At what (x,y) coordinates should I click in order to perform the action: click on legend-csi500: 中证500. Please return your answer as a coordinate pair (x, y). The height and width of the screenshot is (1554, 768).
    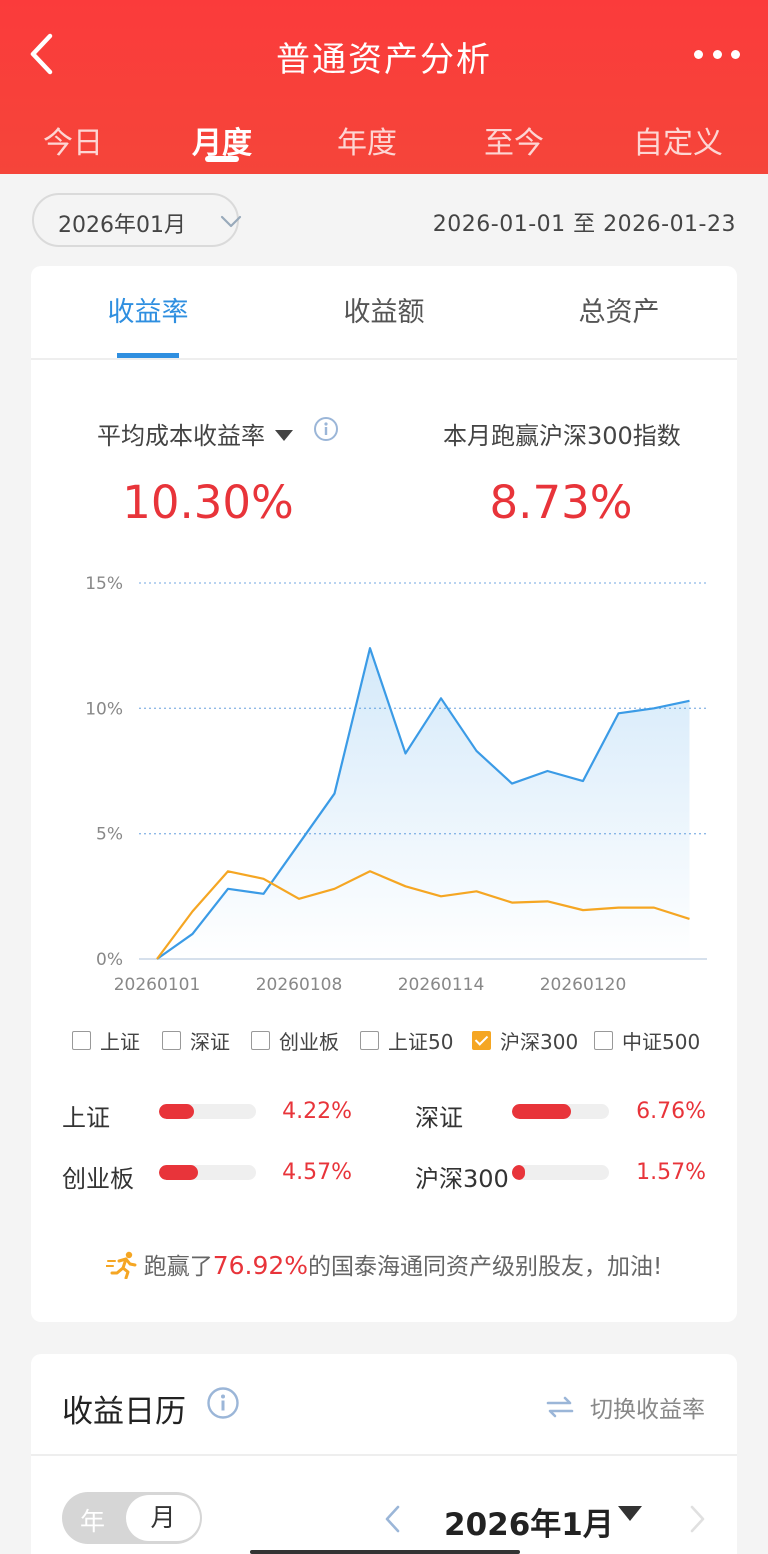
    Looking at the image, I should click on (647, 1040).